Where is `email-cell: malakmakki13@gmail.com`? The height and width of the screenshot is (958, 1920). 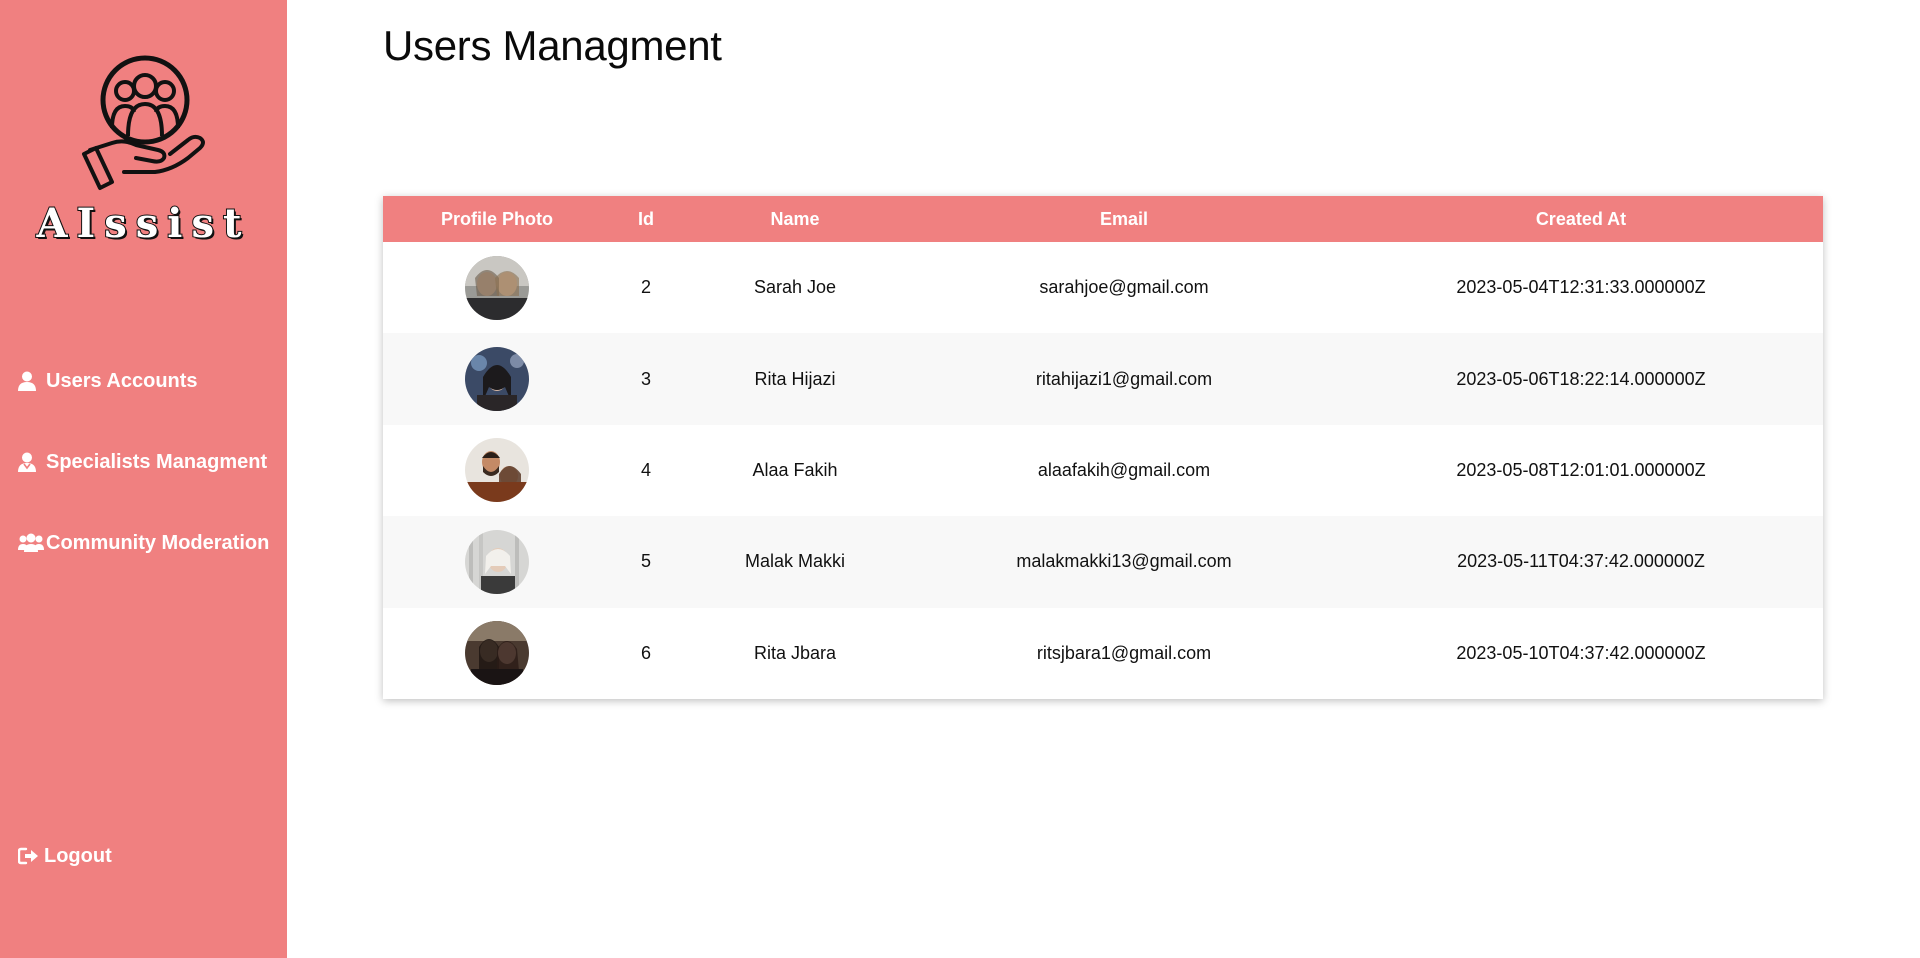 email-cell: malakmakki13@gmail.com is located at coordinates (1124, 561).